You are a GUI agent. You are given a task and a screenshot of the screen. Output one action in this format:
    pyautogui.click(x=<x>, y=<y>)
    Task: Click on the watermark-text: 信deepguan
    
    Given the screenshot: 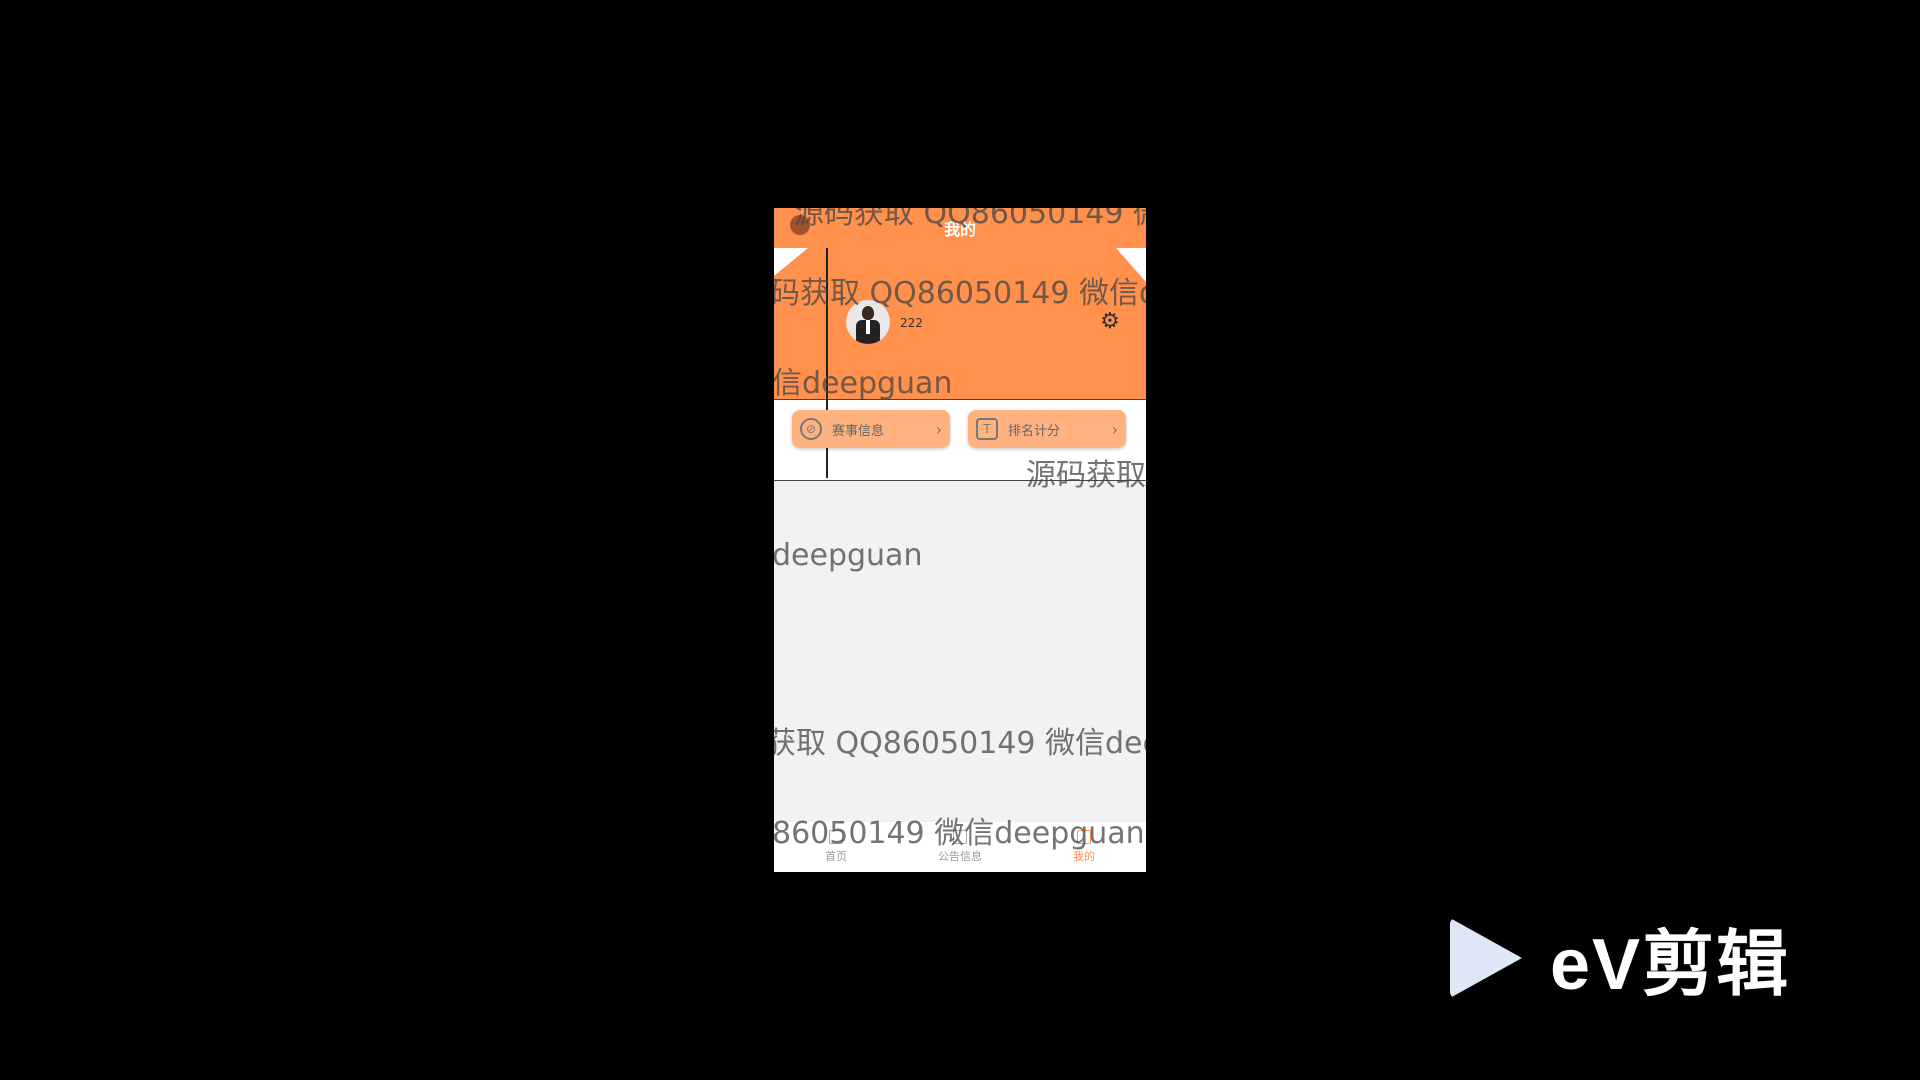 What is the action you would take?
    pyautogui.click(x=863, y=383)
    